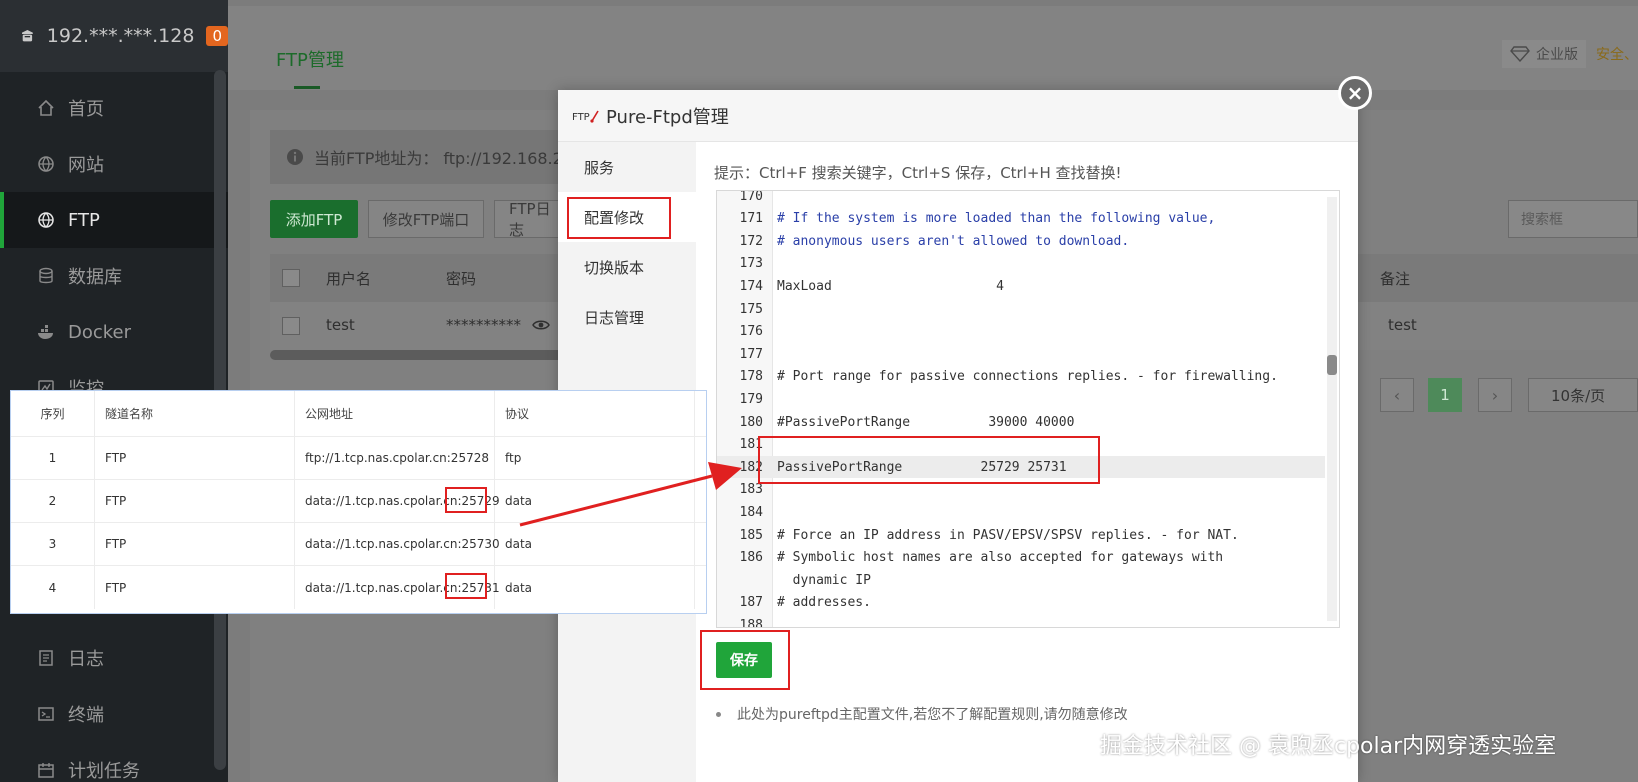 The image size is (1638, 782). What do you see at coordinates (1021, 286) in the screenshot?
I see `code-line: 174 MaxLoad 4` at bounding box center [1021, 286].